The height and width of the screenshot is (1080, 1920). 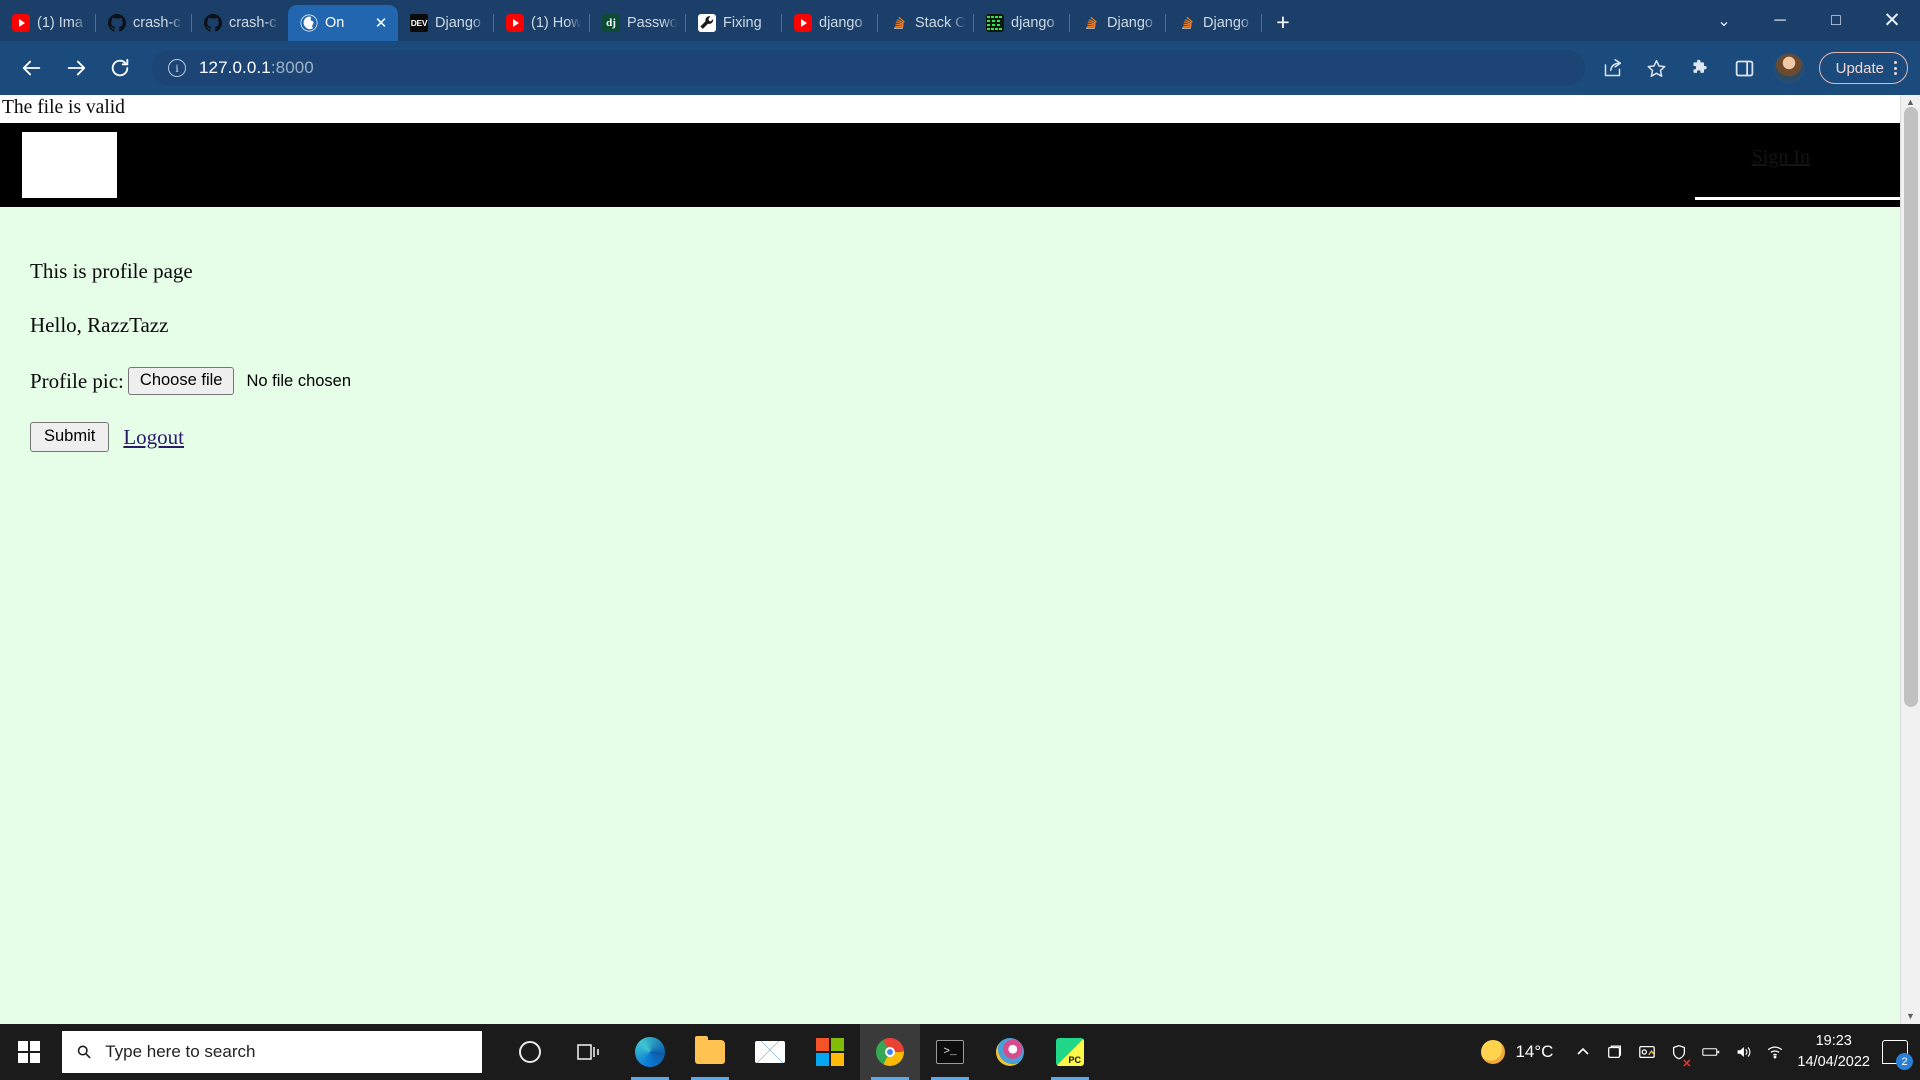 What do you see at coordinates (253, 23) in the screenshot?
I see `tab-title: crash-c` at bounding box center [253, 23].